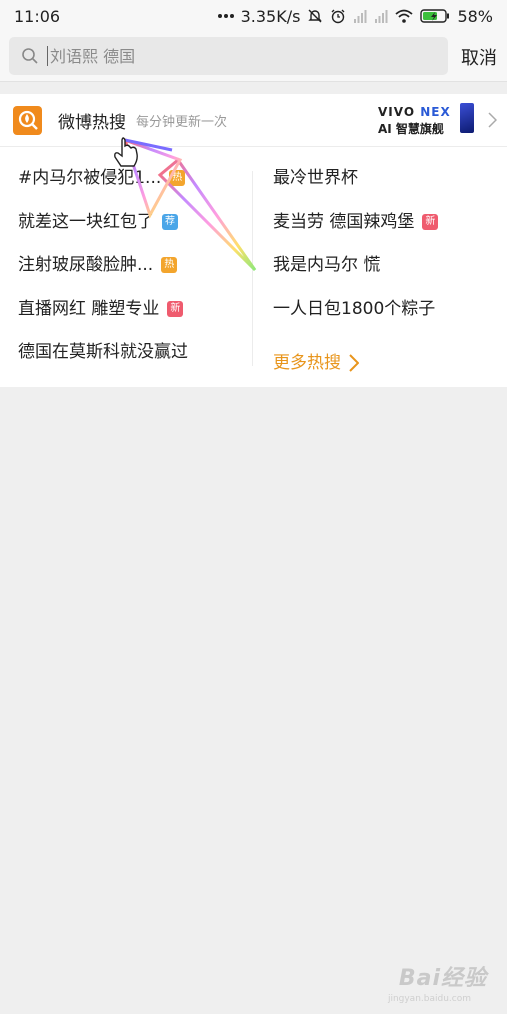 The image size is (507, 1014). What do you see at coordinates (315, 16) in the screenshot?
I see `mute-bell-icon` at bounding box center [315, 16].